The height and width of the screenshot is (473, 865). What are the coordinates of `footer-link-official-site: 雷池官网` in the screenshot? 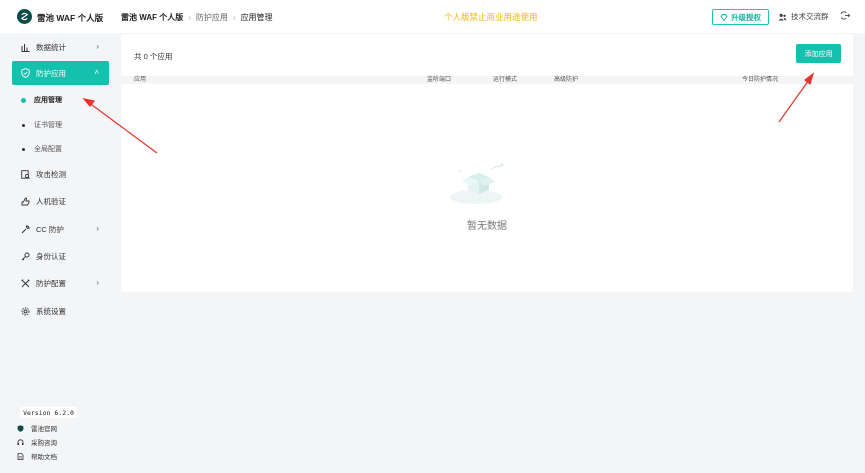 It's located at (37, 428).